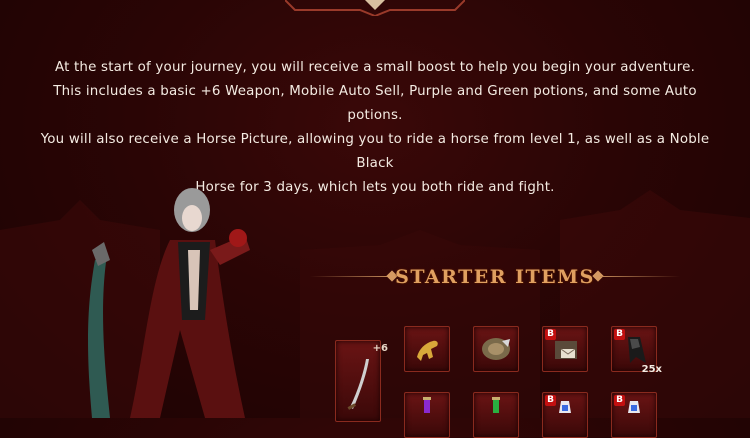 This screenshot has width=750, height=438. I want to click on item-slot-mobile-auto-sell, so click(496, 349).